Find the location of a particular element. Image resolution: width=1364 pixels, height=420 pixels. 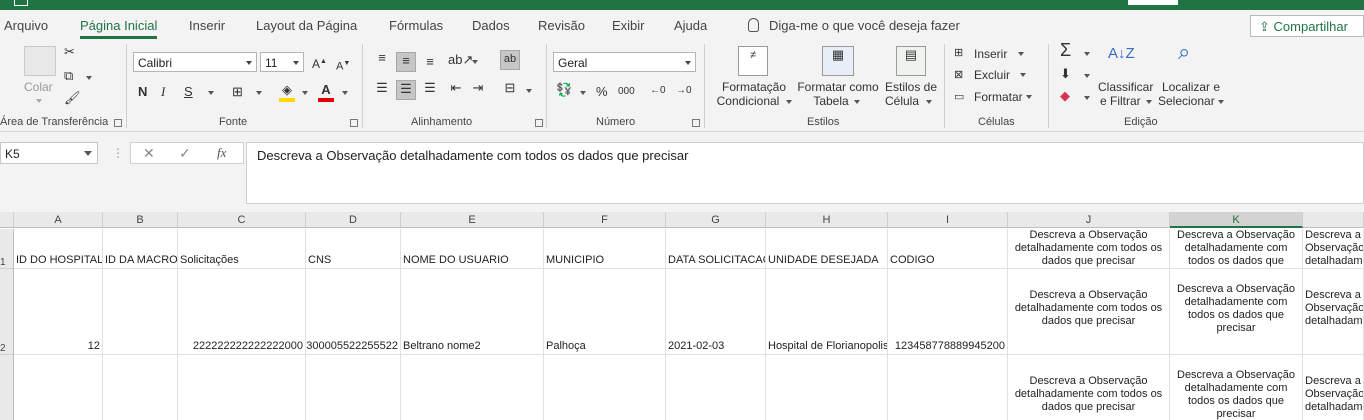

cell-f1: MUNICIPIO is located at coordinates (605, 249).